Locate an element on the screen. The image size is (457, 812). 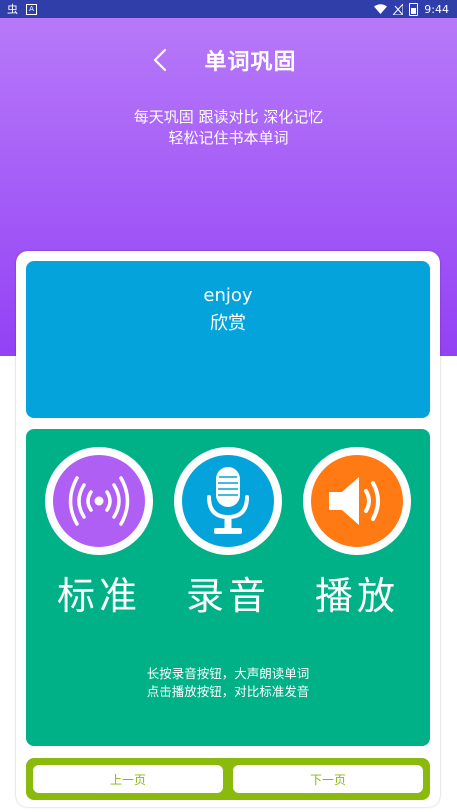
speaker-icon is located at coordinates (354, 501).